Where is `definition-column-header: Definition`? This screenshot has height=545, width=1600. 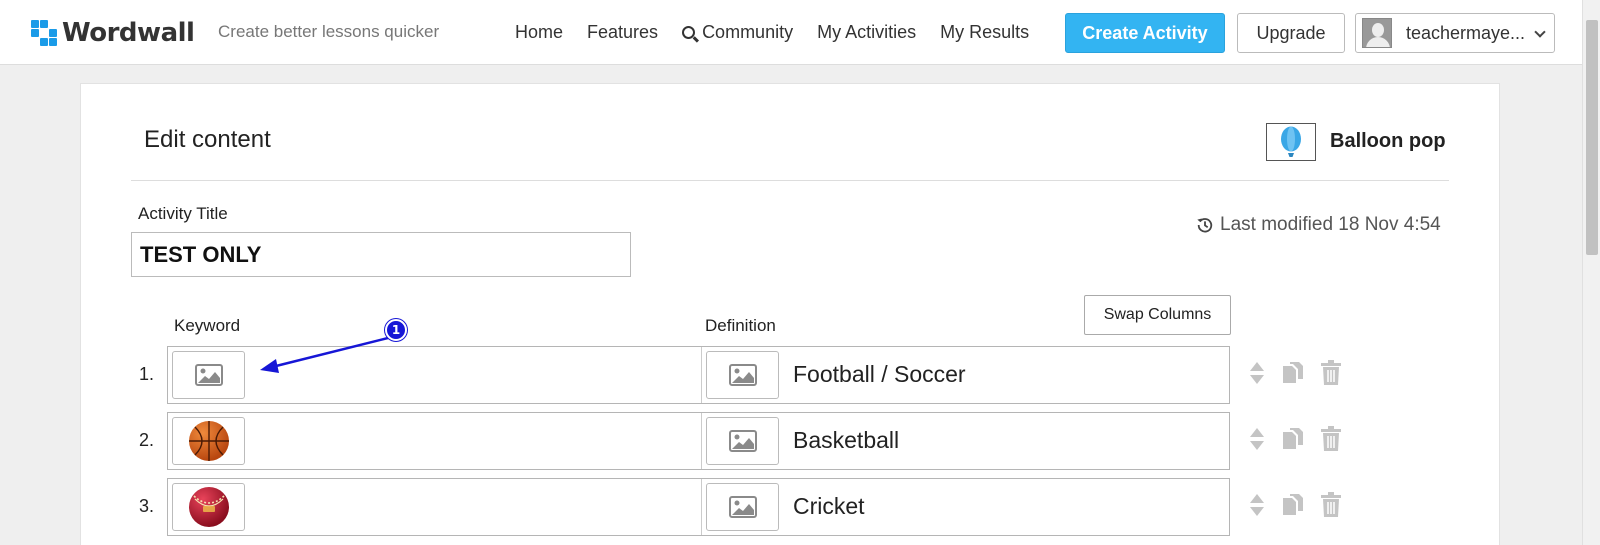
definition-column-header: Definition is located at coordinates (740, 325).